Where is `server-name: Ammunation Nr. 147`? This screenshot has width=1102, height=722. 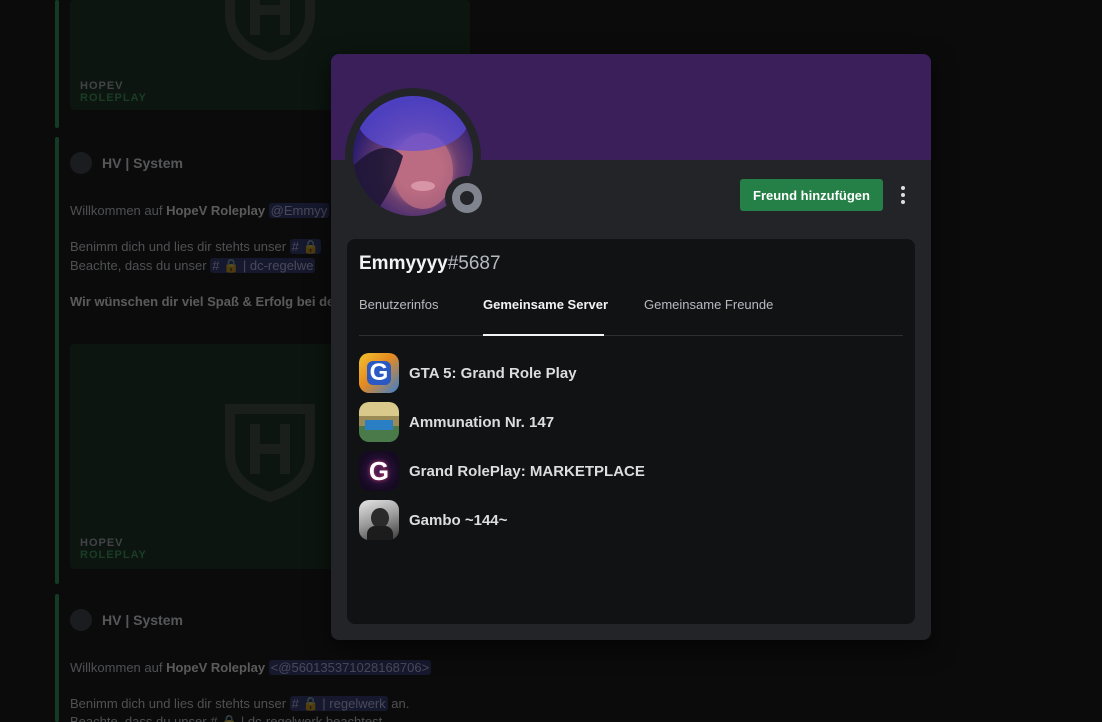 server-name: Ammunation Nr. 147 is located at coordinates (482, 422).